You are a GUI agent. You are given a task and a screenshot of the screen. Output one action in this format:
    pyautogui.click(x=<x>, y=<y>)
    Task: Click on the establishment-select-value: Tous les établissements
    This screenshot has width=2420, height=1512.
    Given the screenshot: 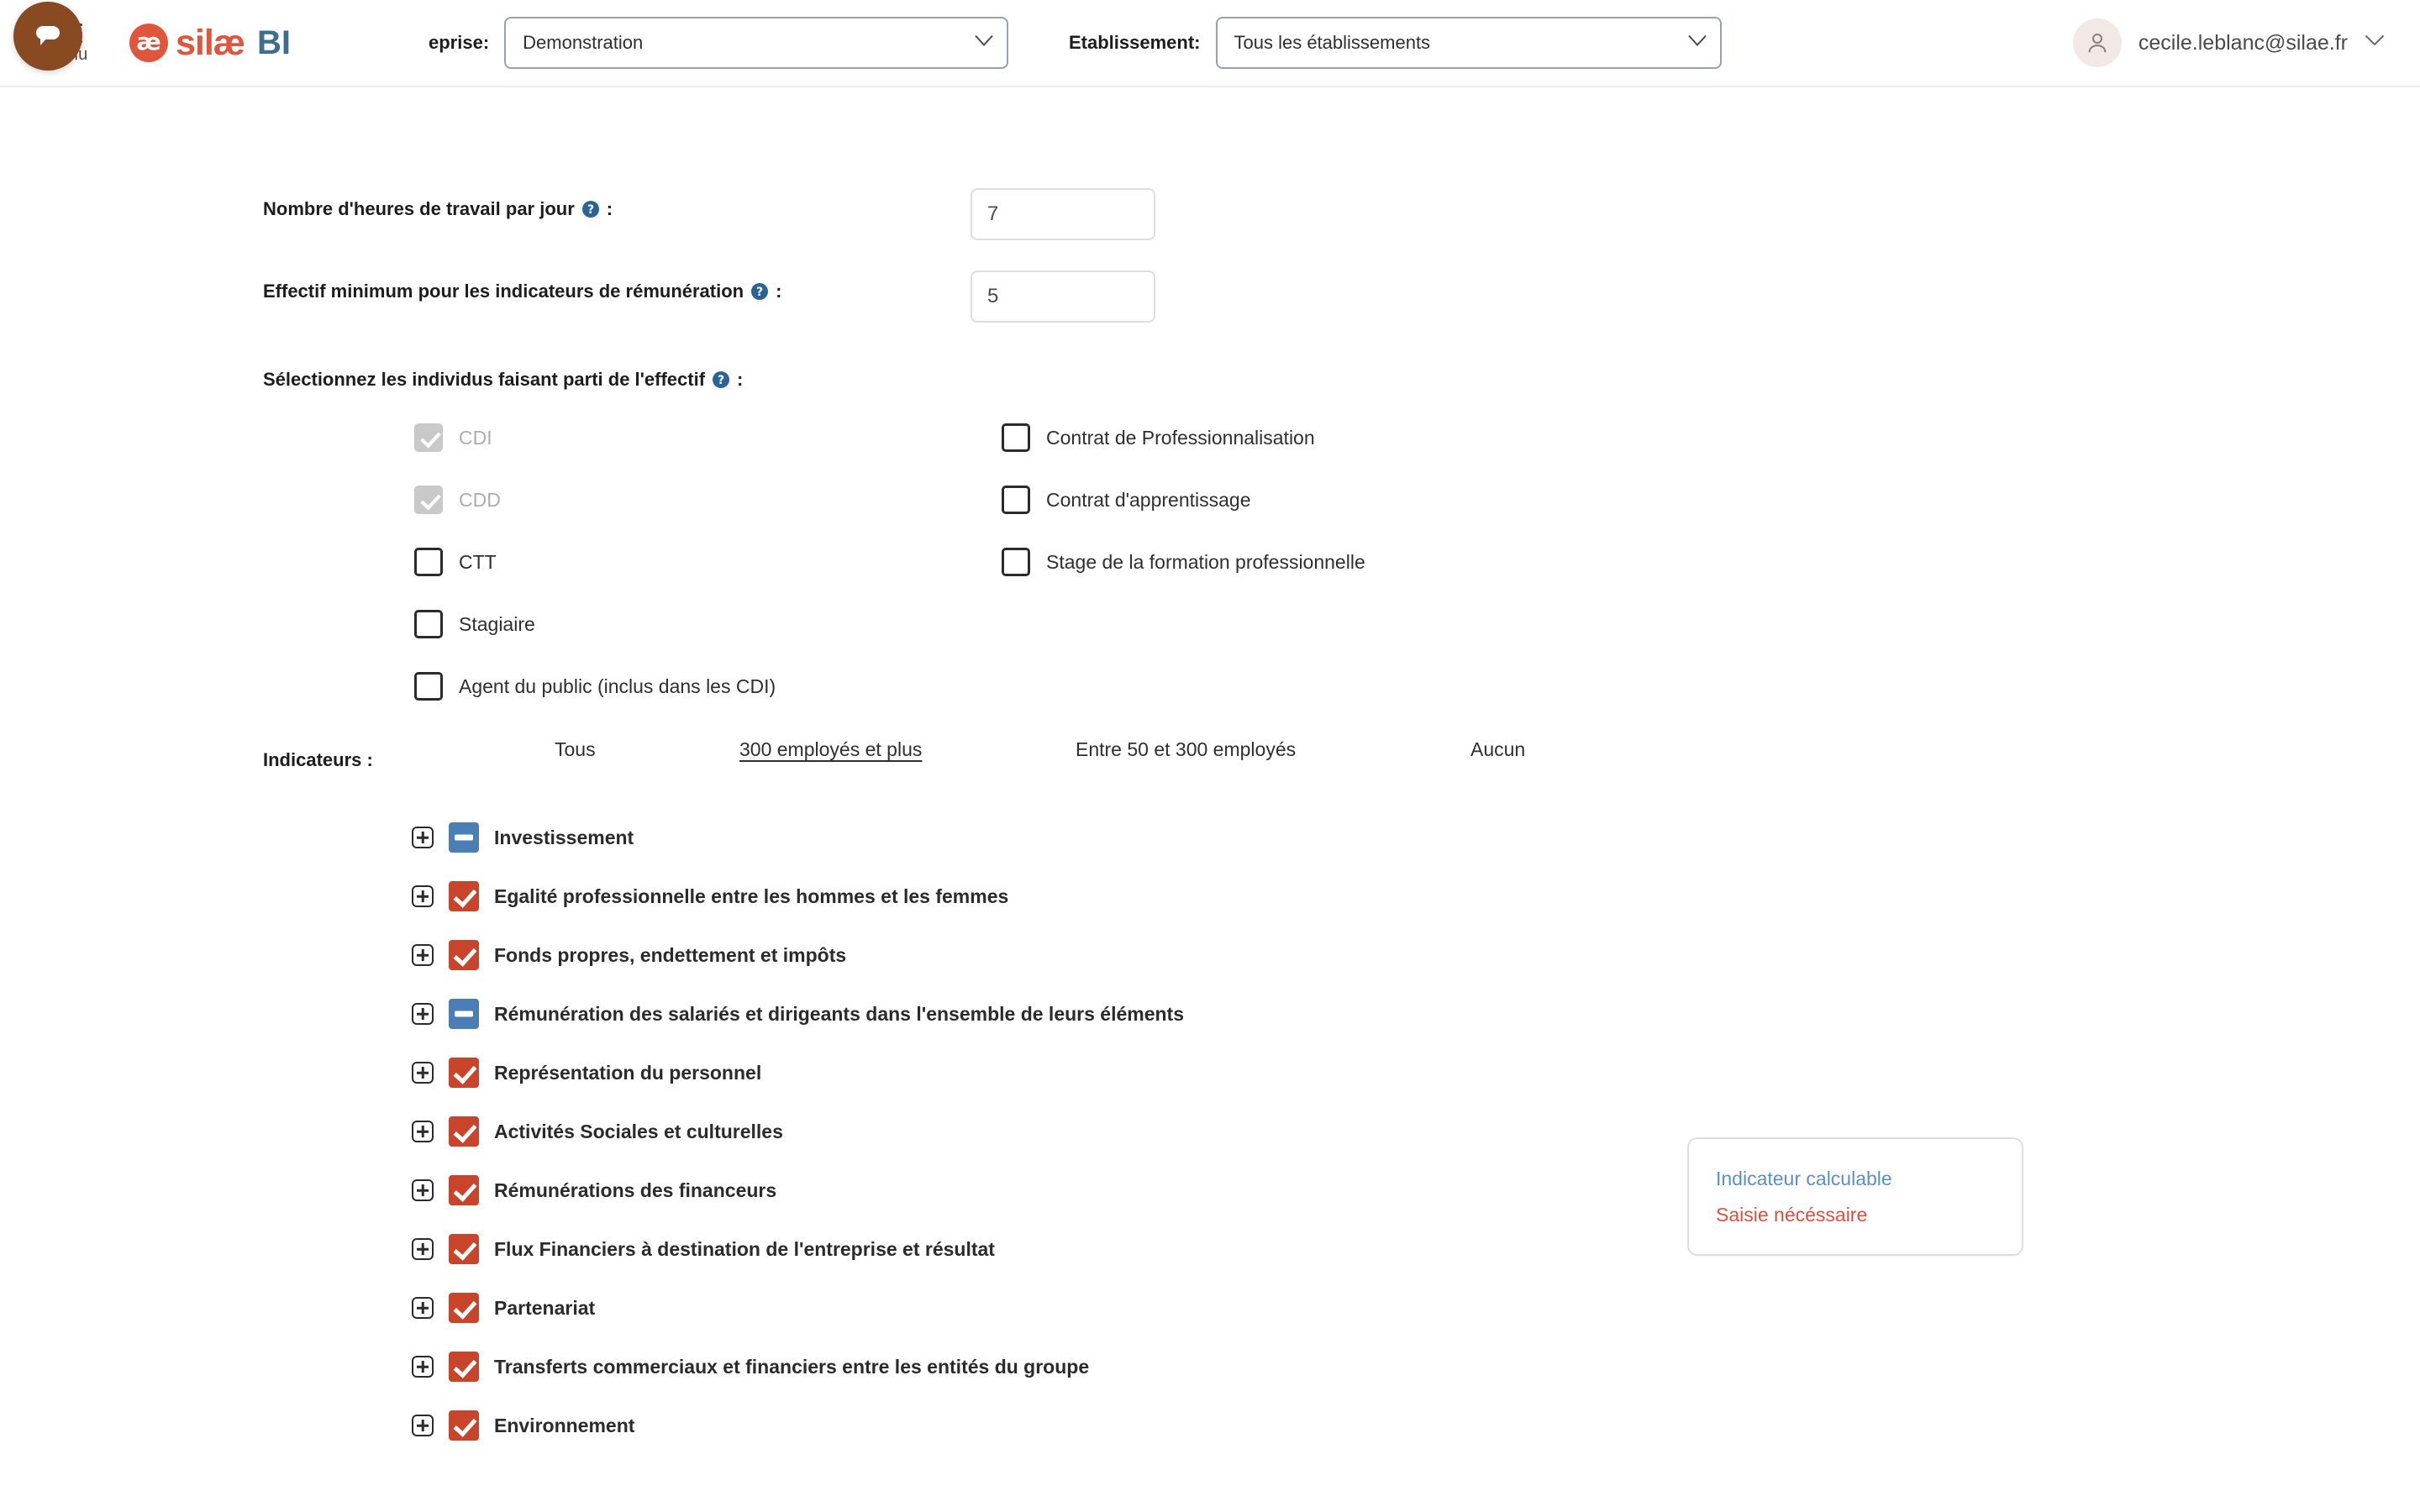 What is the action you would take?
    pyautogui.click(x=1468, y=43)
    